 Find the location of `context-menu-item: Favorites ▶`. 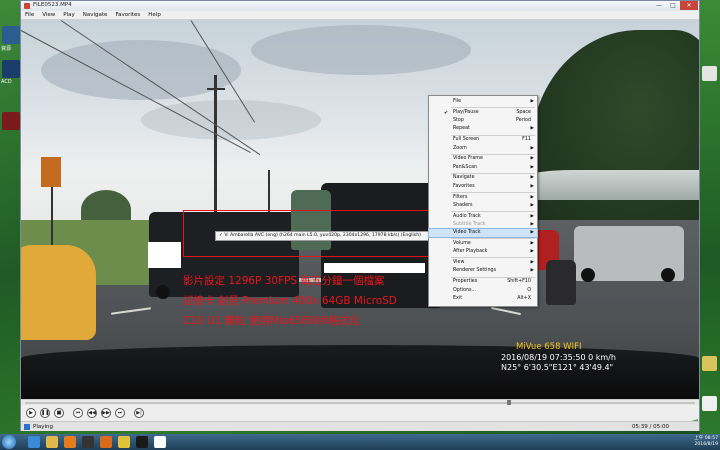

context-menu-item: Favorites ▶ is located at coordinates (483, 187).